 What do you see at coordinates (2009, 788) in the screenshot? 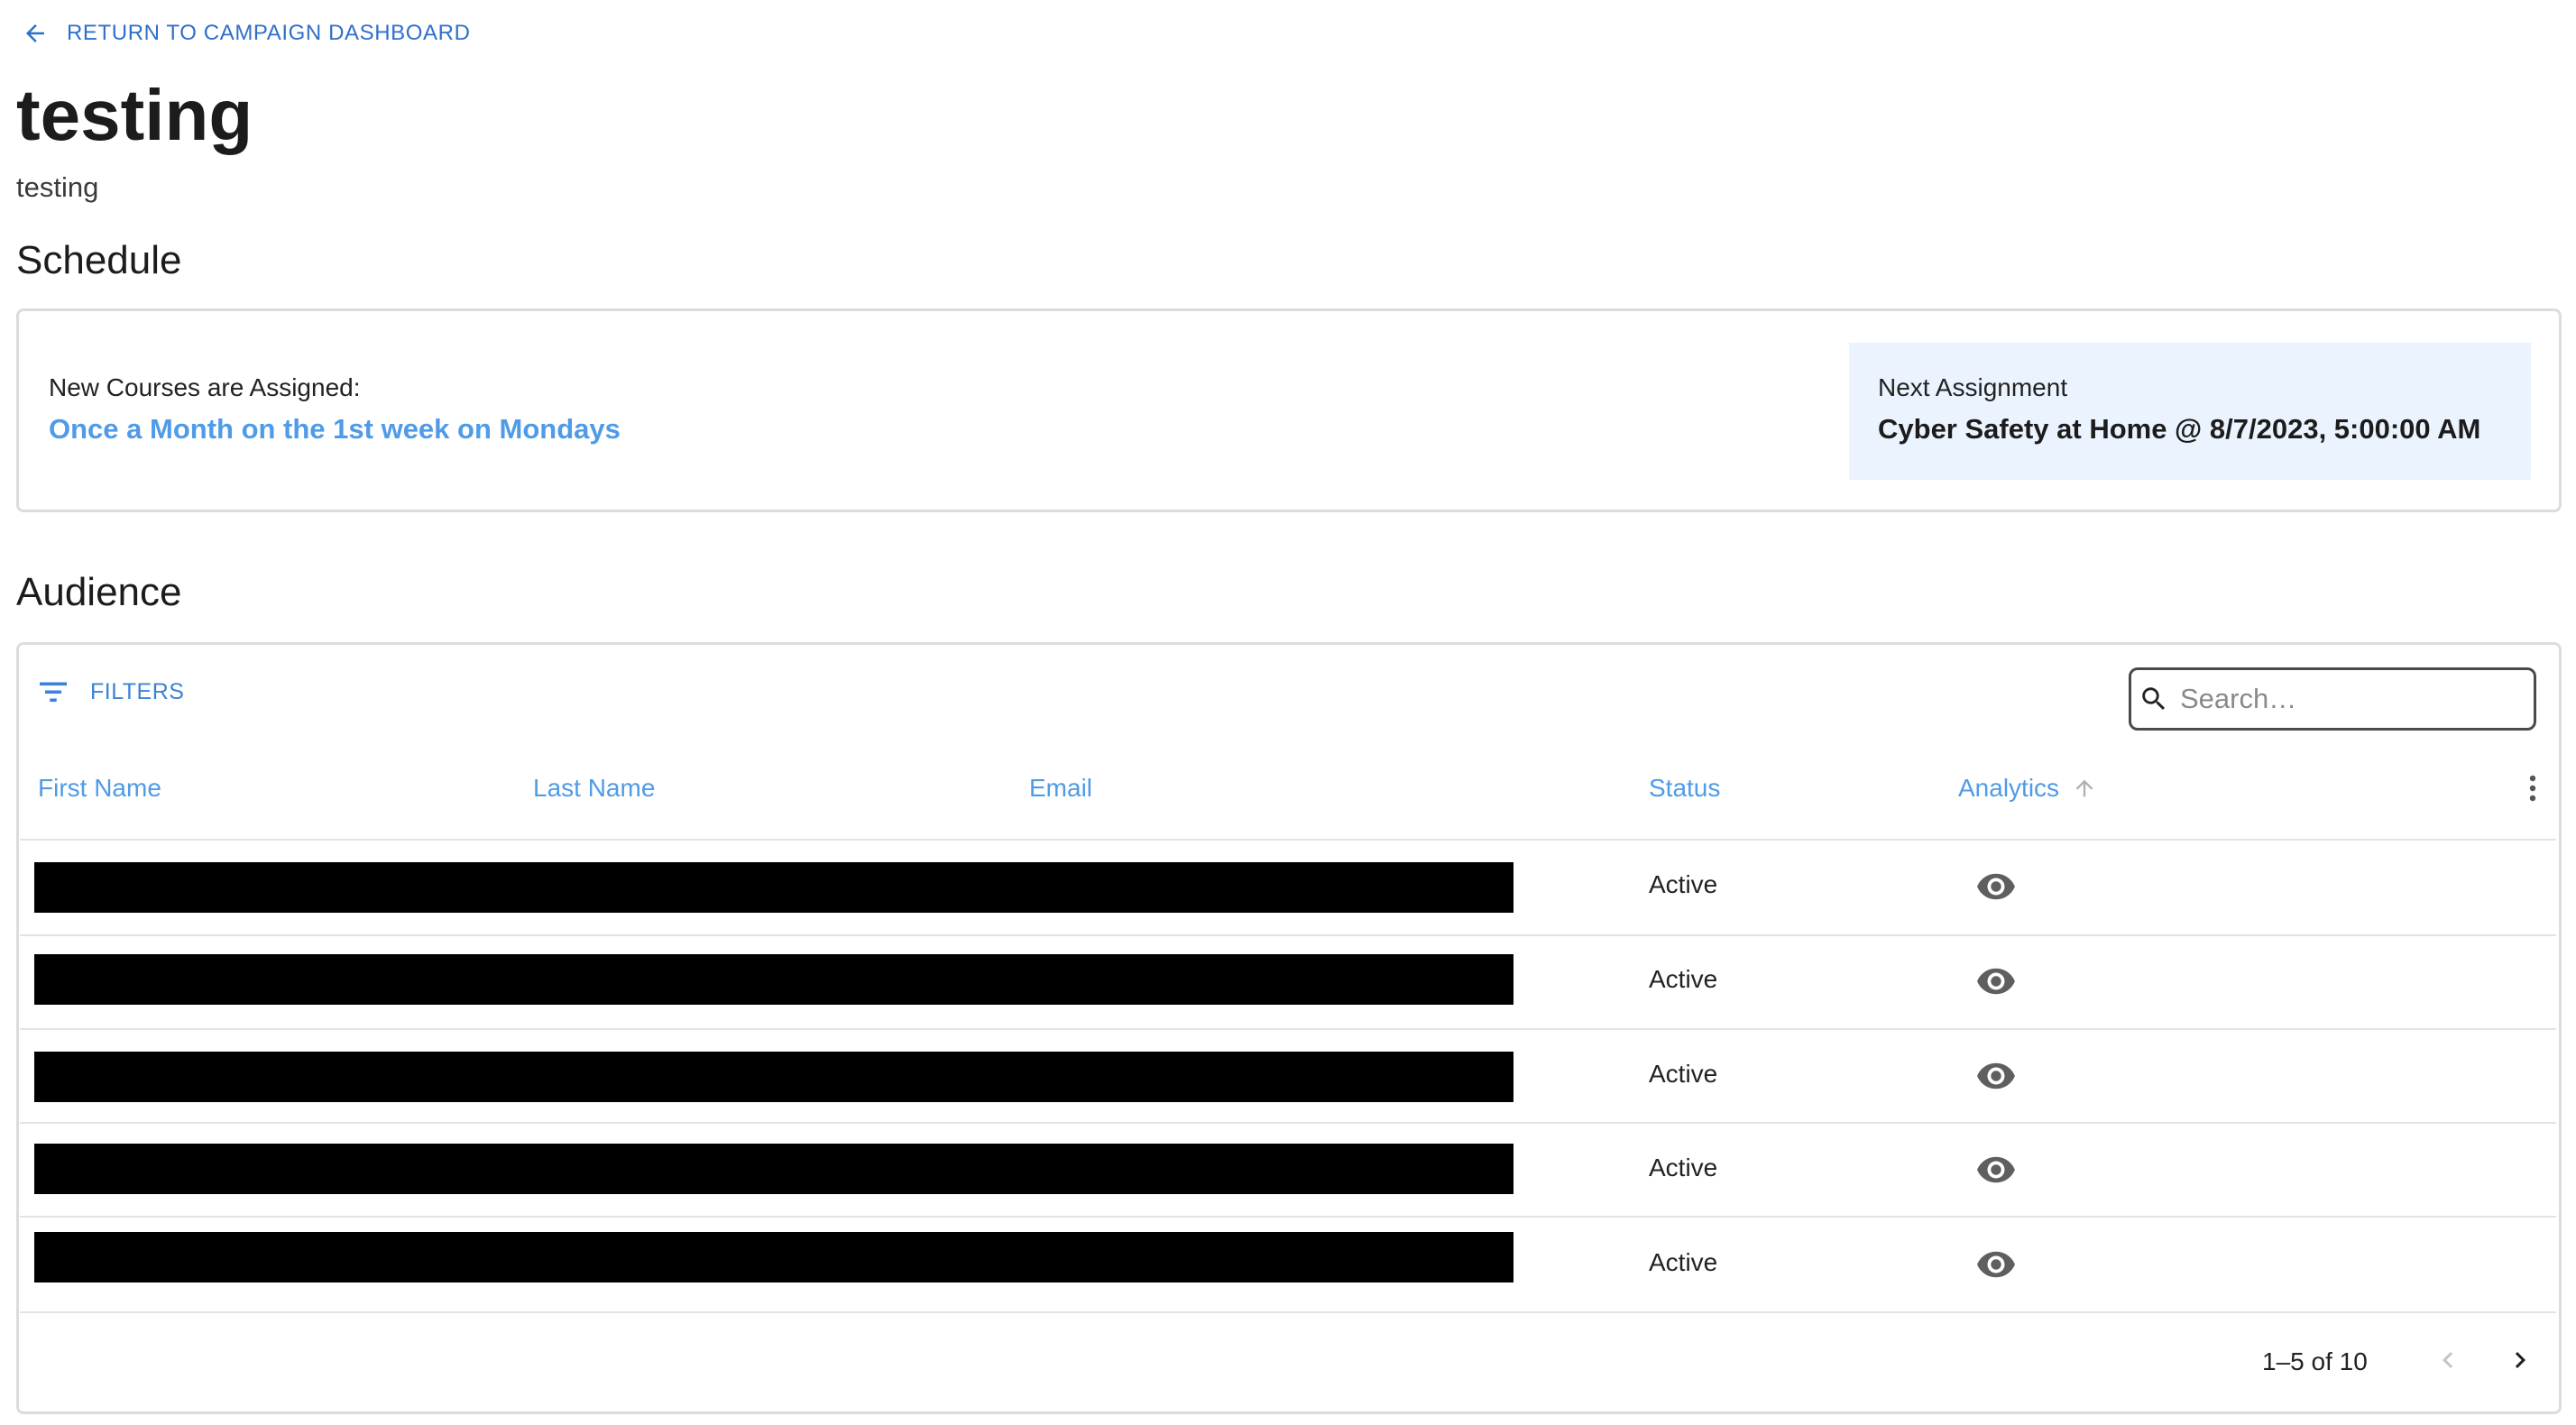
I see `column-header-analytics-label: Analytics` at bounding box center [2009, 788].